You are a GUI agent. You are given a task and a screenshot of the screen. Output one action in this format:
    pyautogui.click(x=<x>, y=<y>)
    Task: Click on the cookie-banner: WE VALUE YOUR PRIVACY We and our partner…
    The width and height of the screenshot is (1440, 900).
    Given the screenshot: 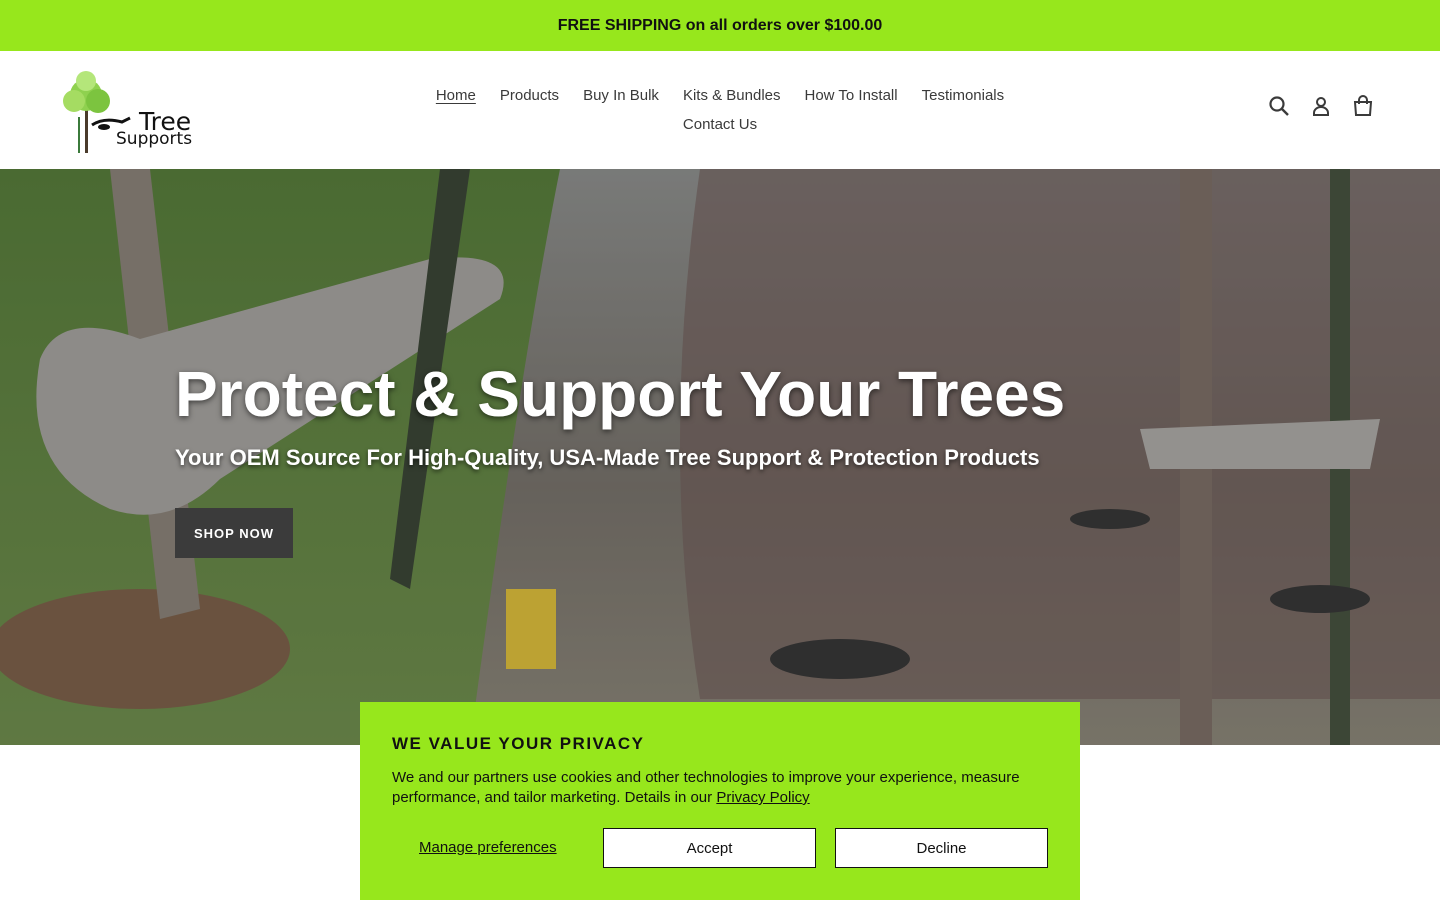 What is the action you would take?
    pyautogui.click(x=720, y=801)
    